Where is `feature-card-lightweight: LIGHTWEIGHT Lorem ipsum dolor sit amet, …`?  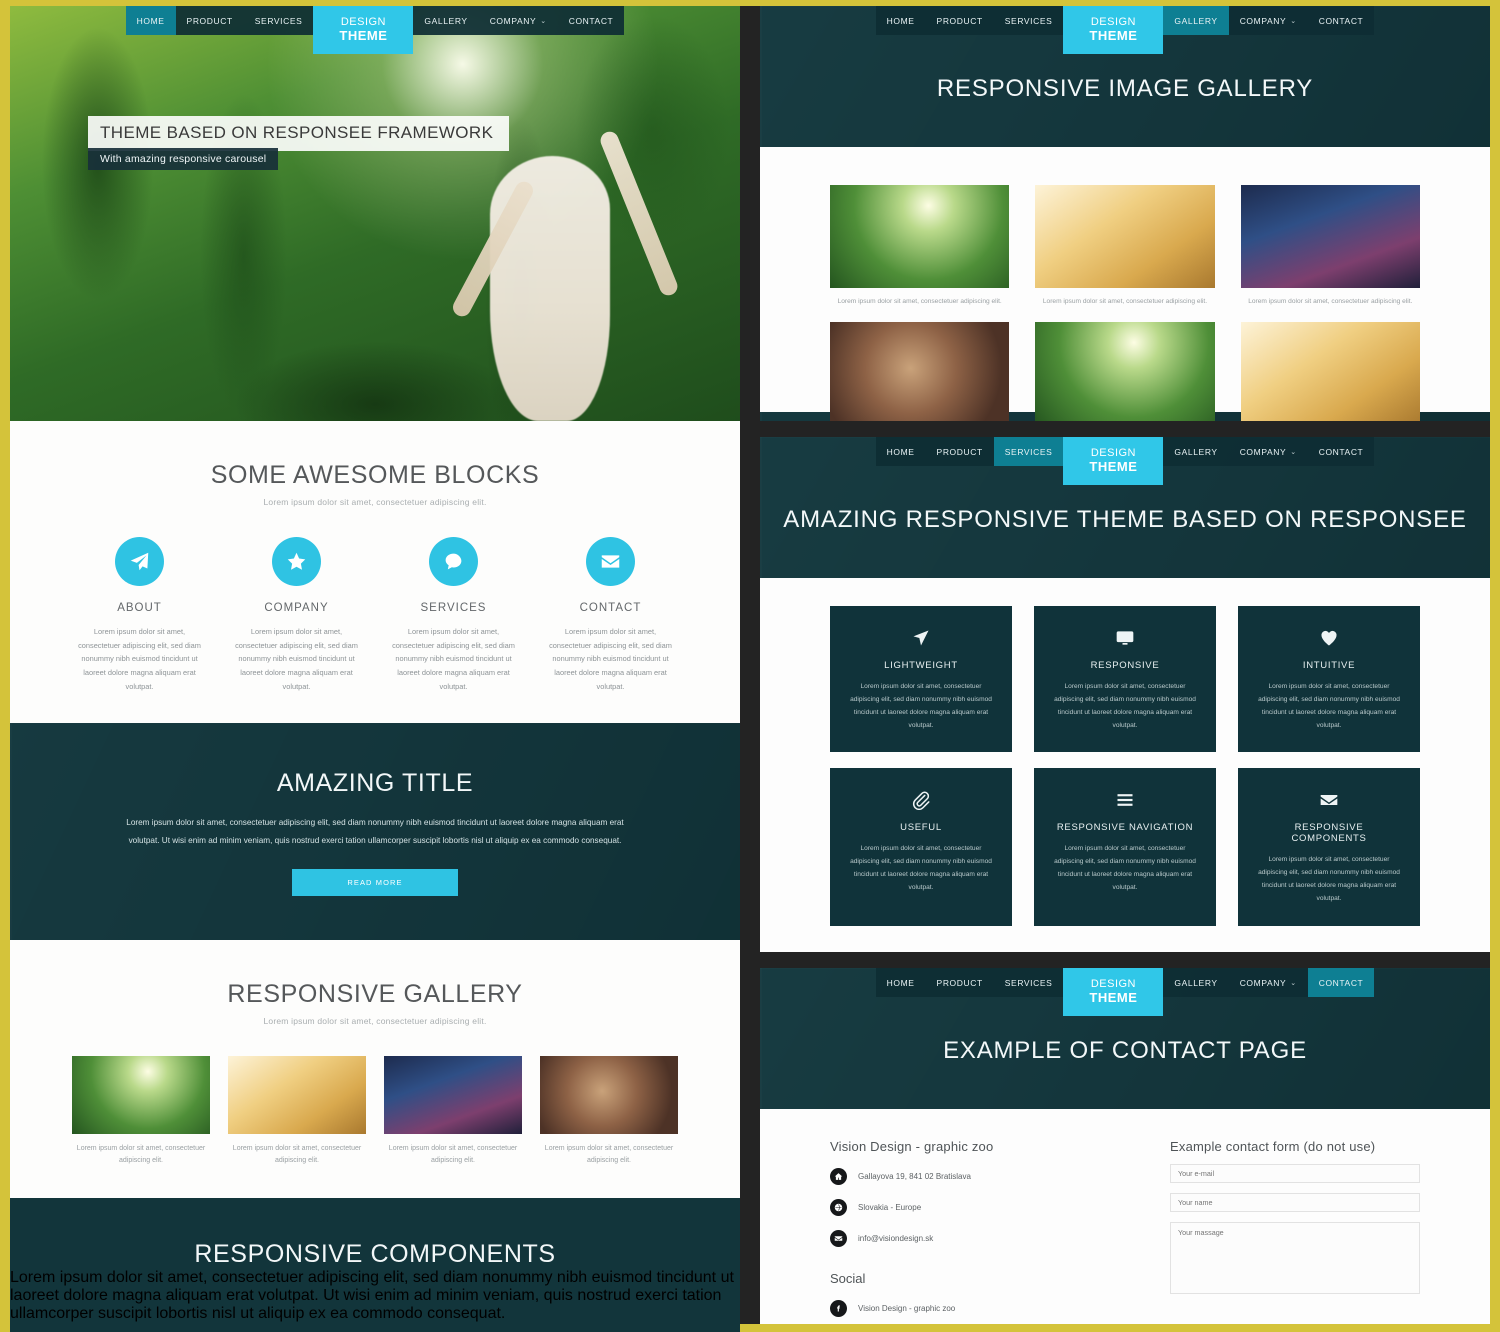
feature-card-lightweight: LIGHTWEIGHT Lorem ipsum dolor sit amet, … is located at coordinates (921, 679).